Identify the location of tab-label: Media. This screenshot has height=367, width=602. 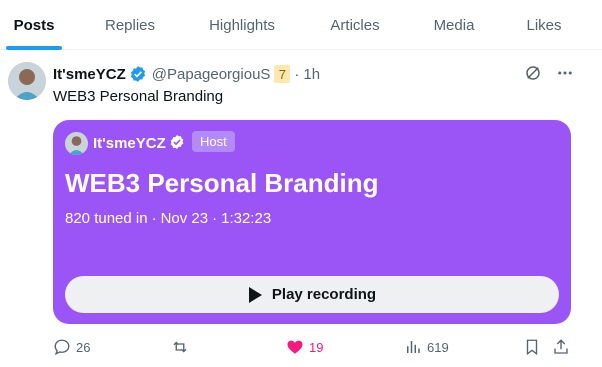
(454, 25).